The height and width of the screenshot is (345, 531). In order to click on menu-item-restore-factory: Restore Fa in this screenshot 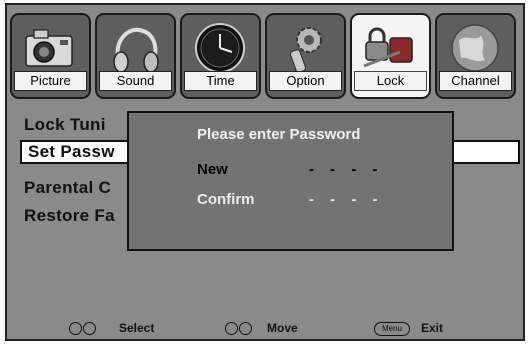, I will do `click(69, 216)`.